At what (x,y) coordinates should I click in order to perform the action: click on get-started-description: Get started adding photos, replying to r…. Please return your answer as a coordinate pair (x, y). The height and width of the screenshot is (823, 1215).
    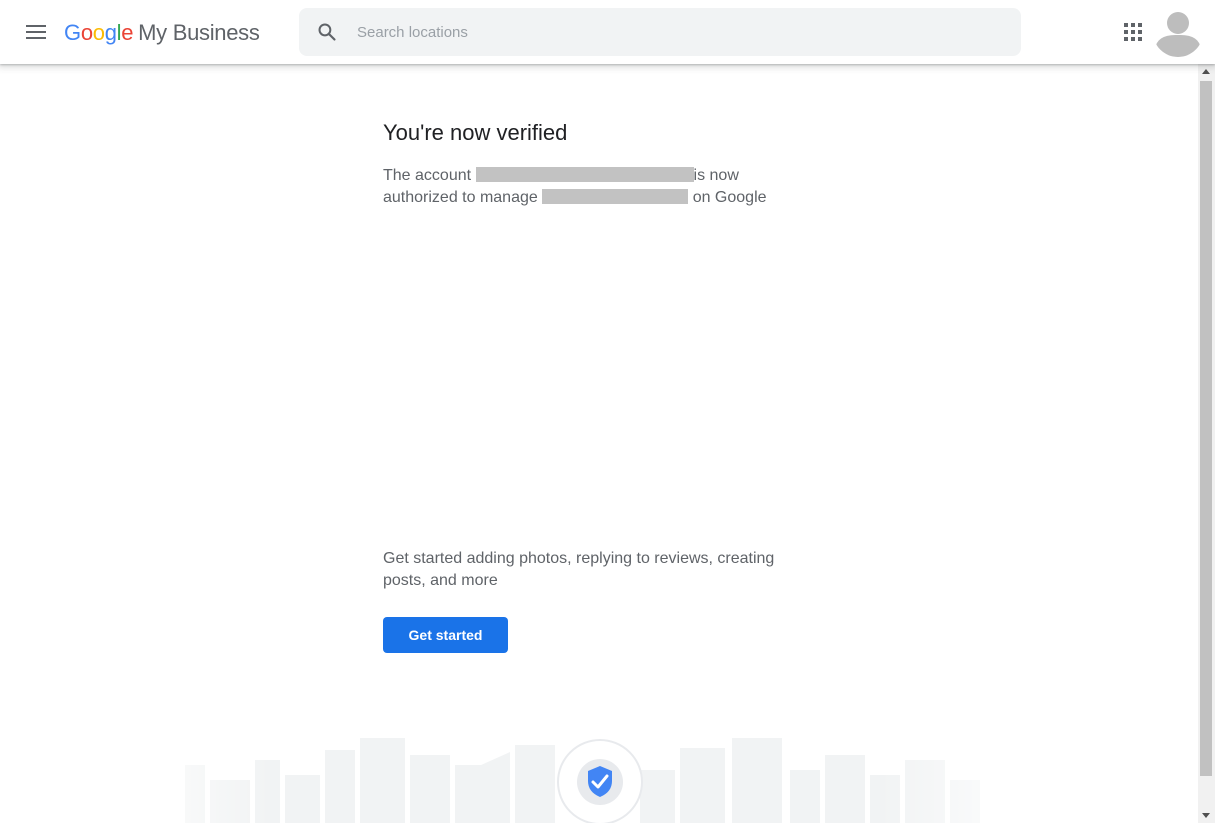
    Looking at the image, I should click on (579, 569).